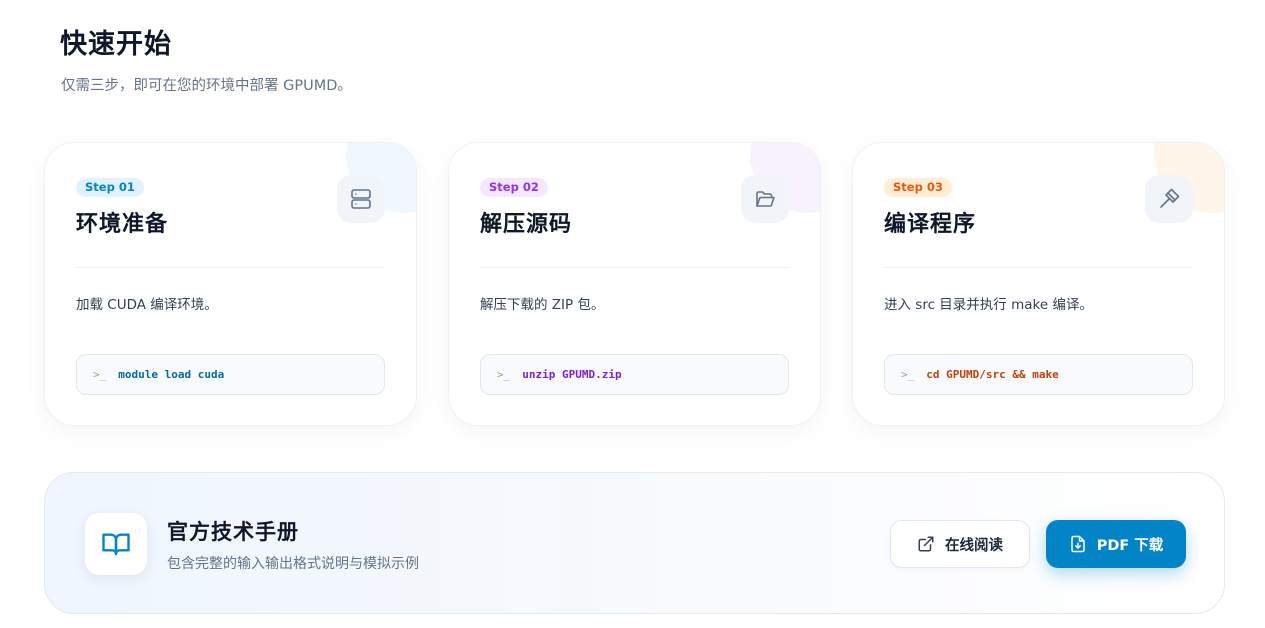 The height and width of the screenshot is (628, 1265). Describe the element at coordinates (1169, 199) in the screenshot. I see `hammer-icon` at that location.